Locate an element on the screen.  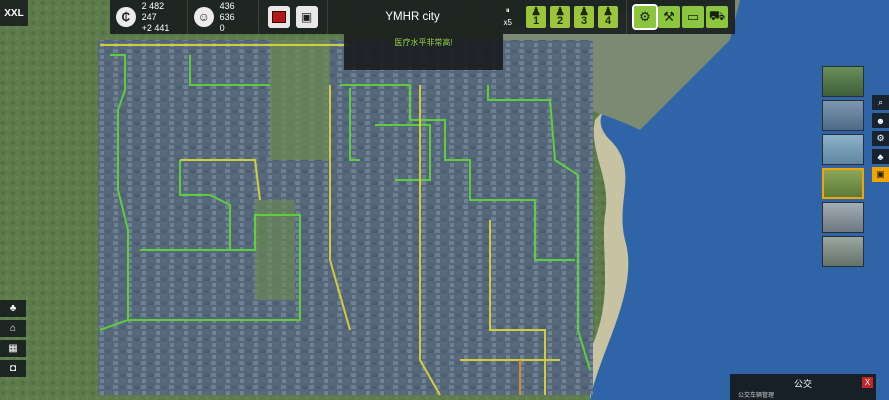
cart-icon: ⛟ is located at coordinates (717, 15).